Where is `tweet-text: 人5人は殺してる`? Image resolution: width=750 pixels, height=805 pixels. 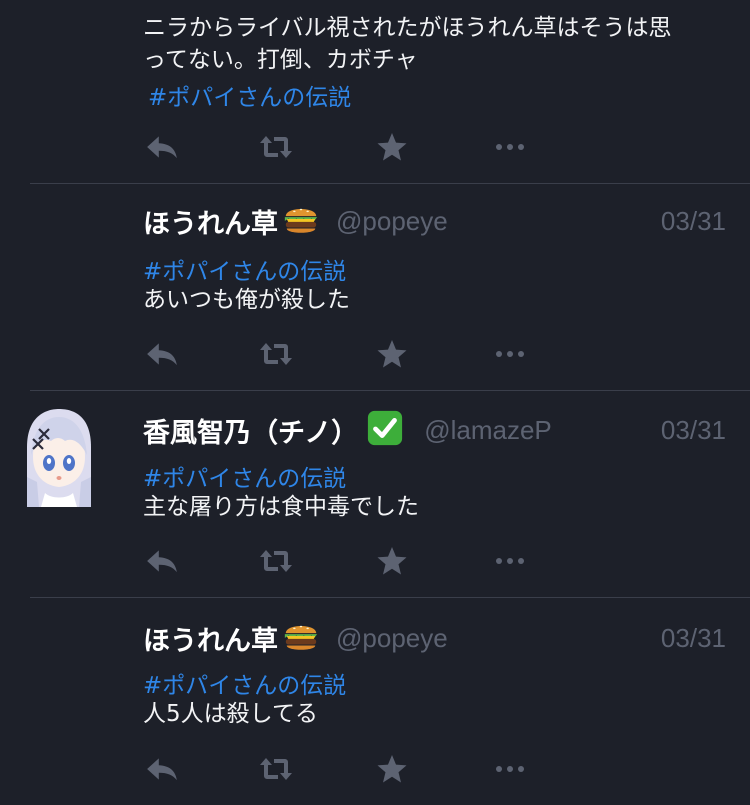 tweet-text: 人5人は殺してる is located at coordinates (230, 714).